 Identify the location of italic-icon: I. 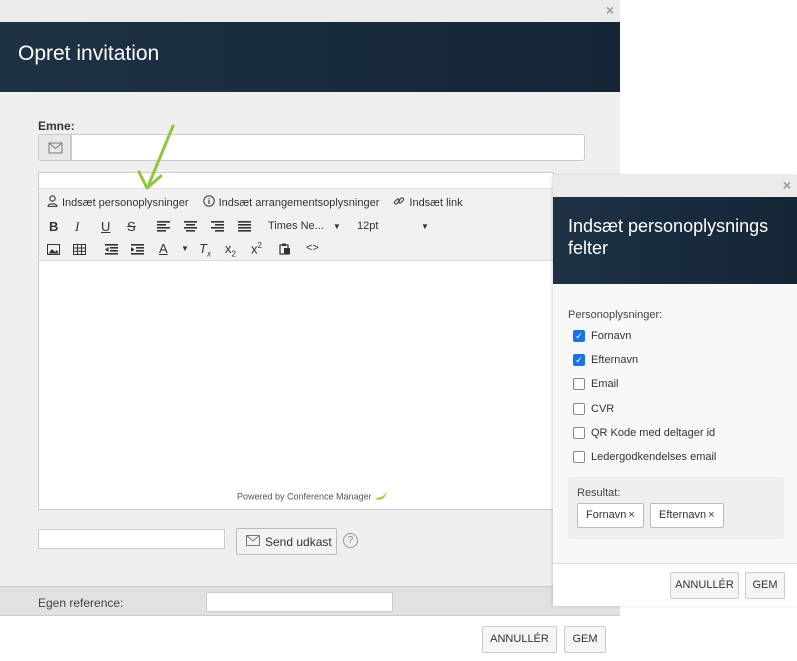
(77, 227).